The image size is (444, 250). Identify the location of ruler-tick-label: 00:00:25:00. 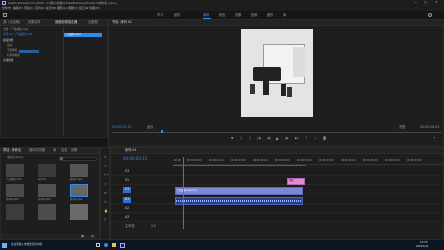
(282, 160).